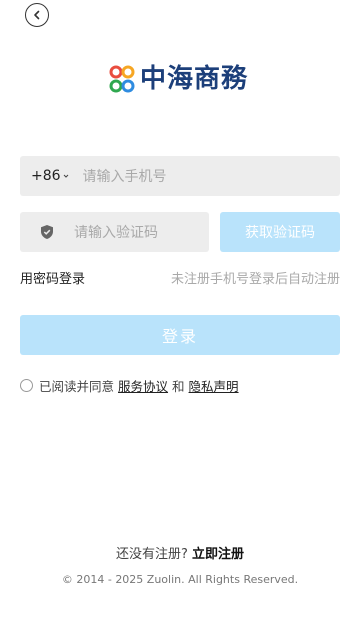 The width and height of the screenshot is (360, 617). What do you see at coordinates (151, 554) in the screenshot?
I see `no-account-text: 还没有注册?` at bounding box center [151, 554].